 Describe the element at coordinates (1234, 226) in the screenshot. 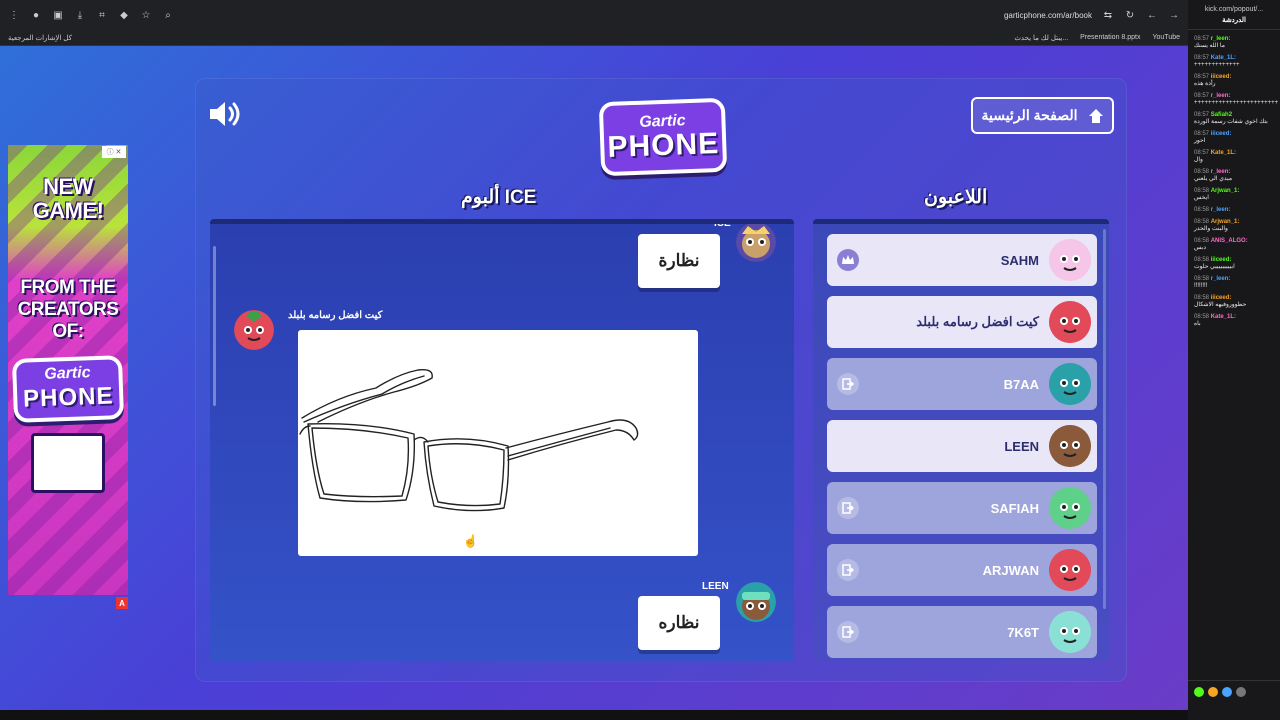

I see `chat-message: 08:58 Arjwan_1: والبنت والحدر` at that location.